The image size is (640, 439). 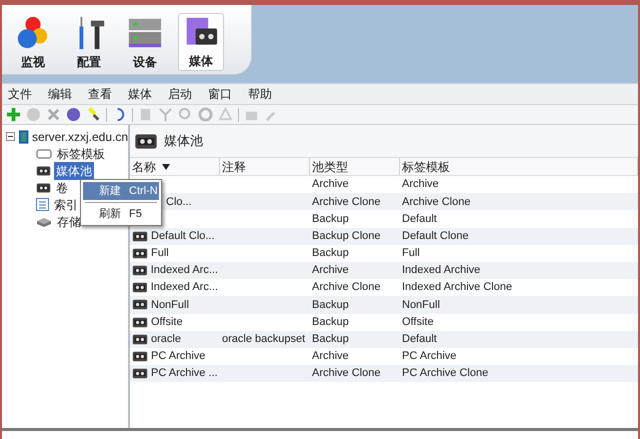 What do you see at coordinates (441, 270) in the screenshot?
I see `table-cell-text: Indexed Archive` at bounding box center [441, 270].